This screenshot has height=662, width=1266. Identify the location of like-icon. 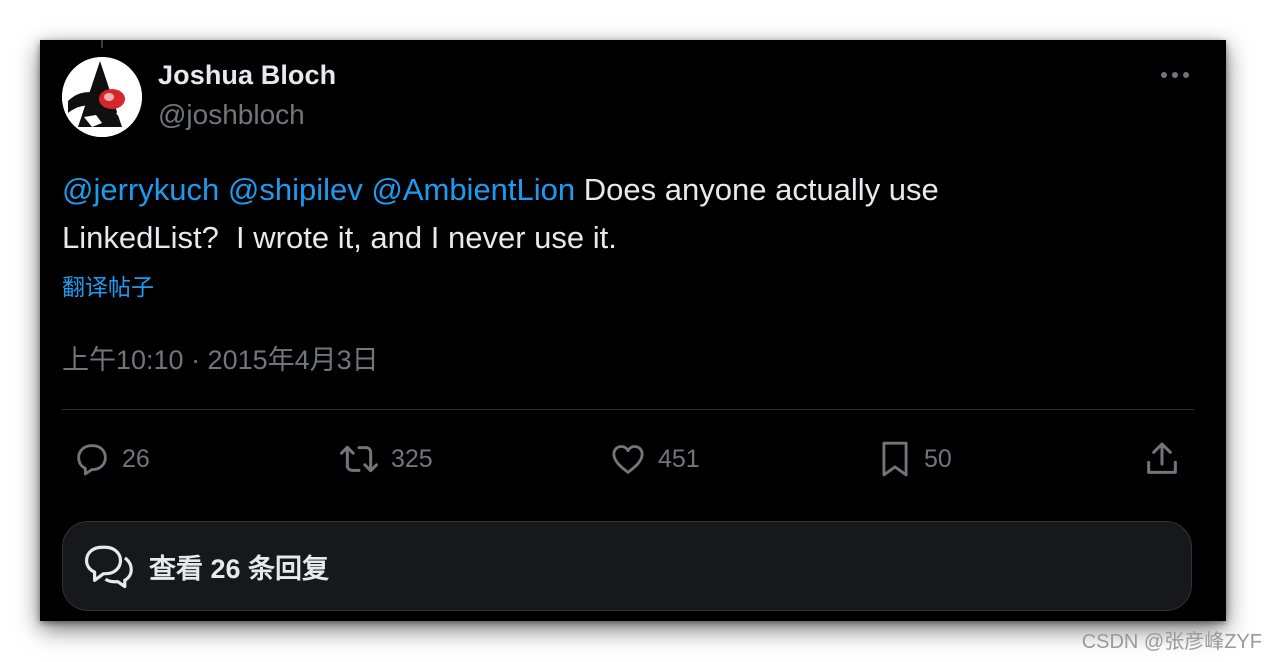
(628, 459).